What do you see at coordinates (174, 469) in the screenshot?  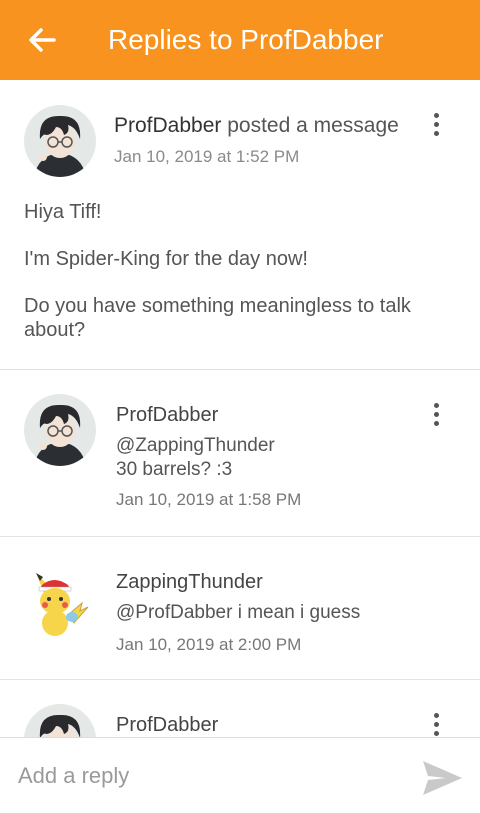 I see `reply-line: 30 barrels? :3` at bounding box center [174, 469].